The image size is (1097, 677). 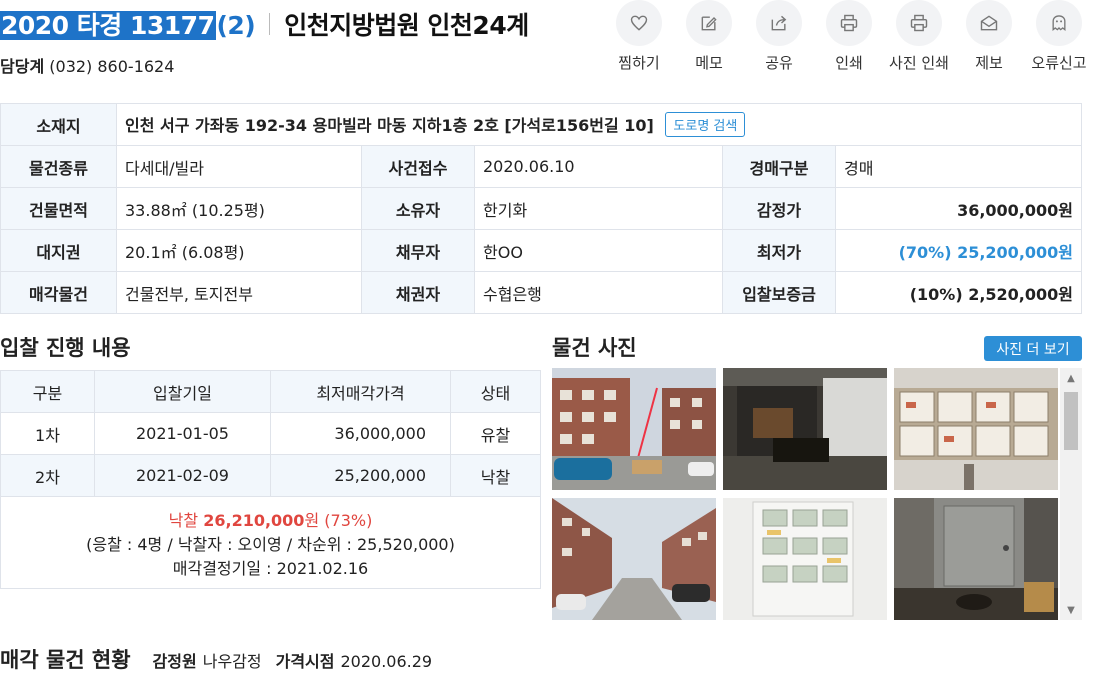 What do you see at coordinates (174, 661) in the screenshot?
I see `appraiser-label: 감정원` at bounding box center [174, 661].